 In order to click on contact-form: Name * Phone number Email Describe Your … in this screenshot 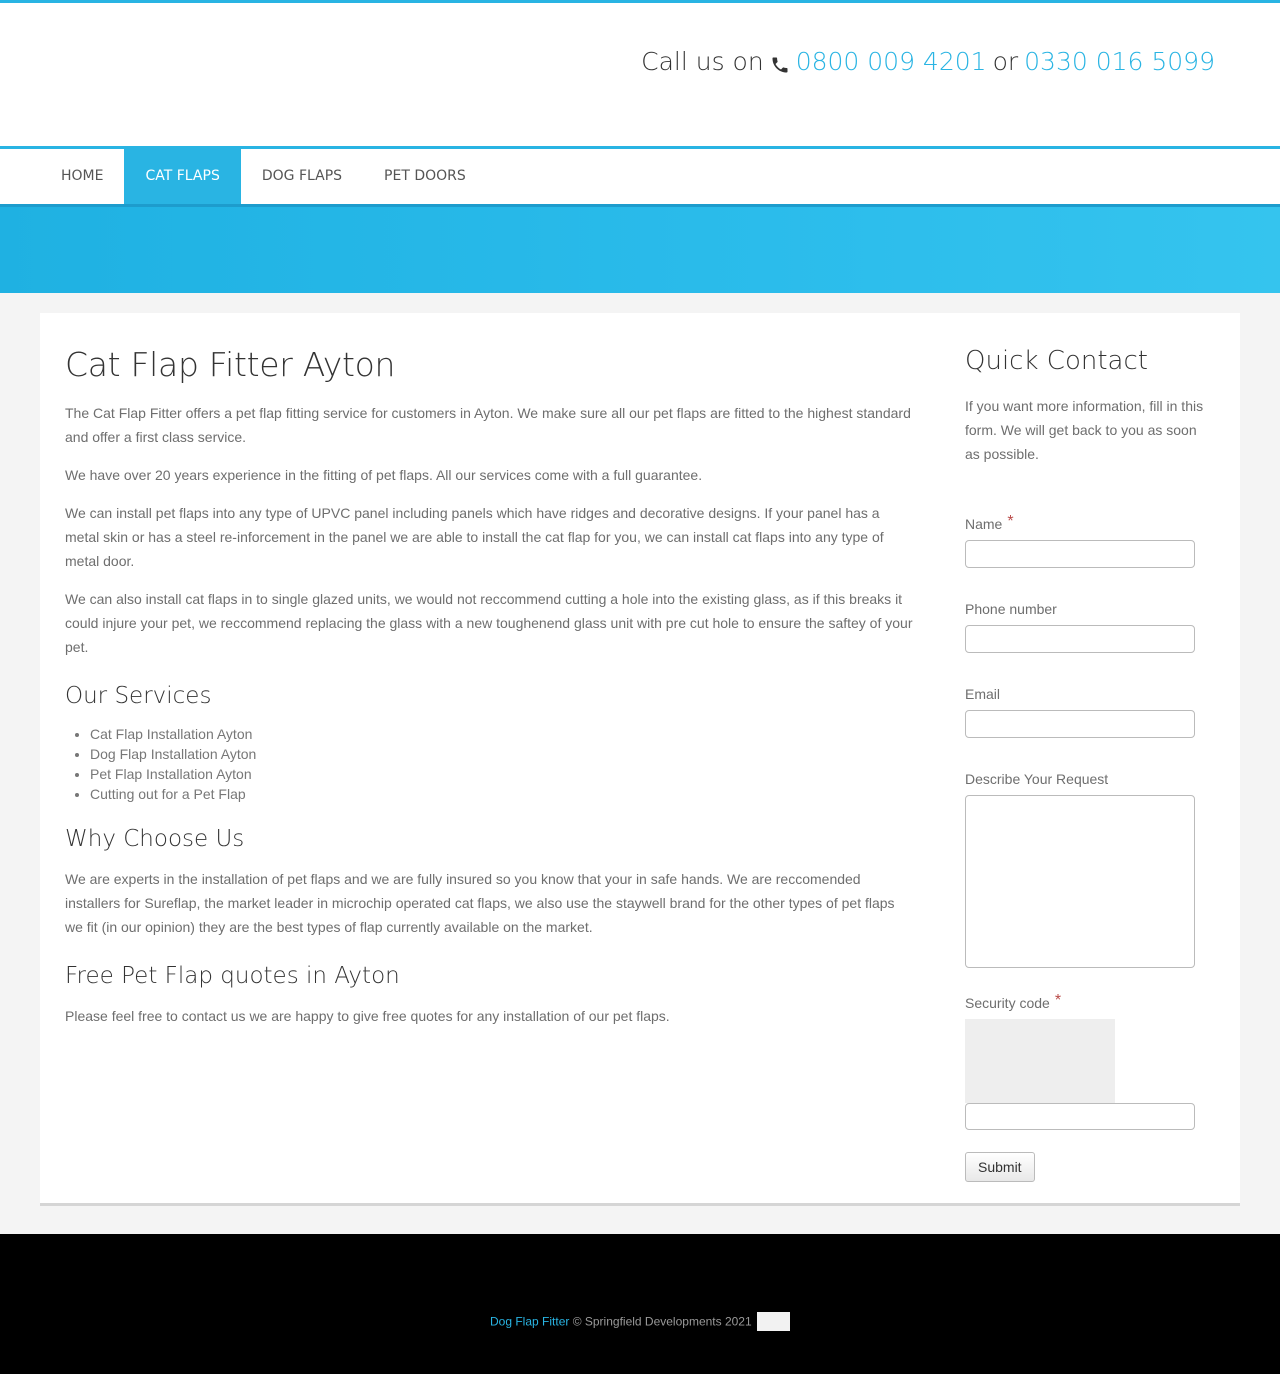, I will do `click(1090, 847)`.